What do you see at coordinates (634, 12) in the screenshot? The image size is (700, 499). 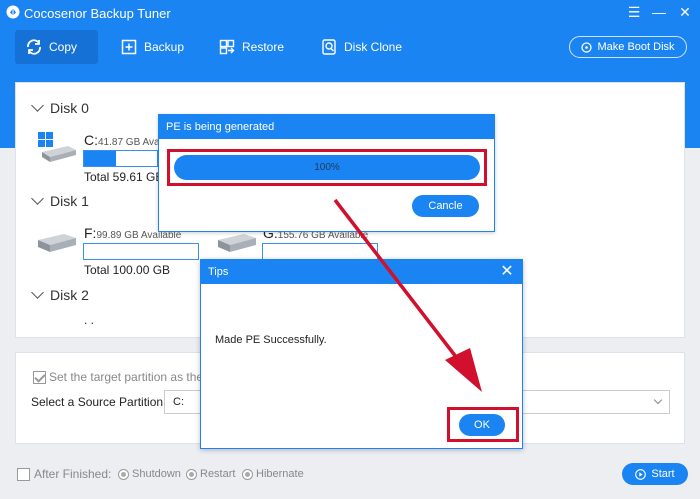 I see `menu-button: ☰` at bounding box center [634, 12].